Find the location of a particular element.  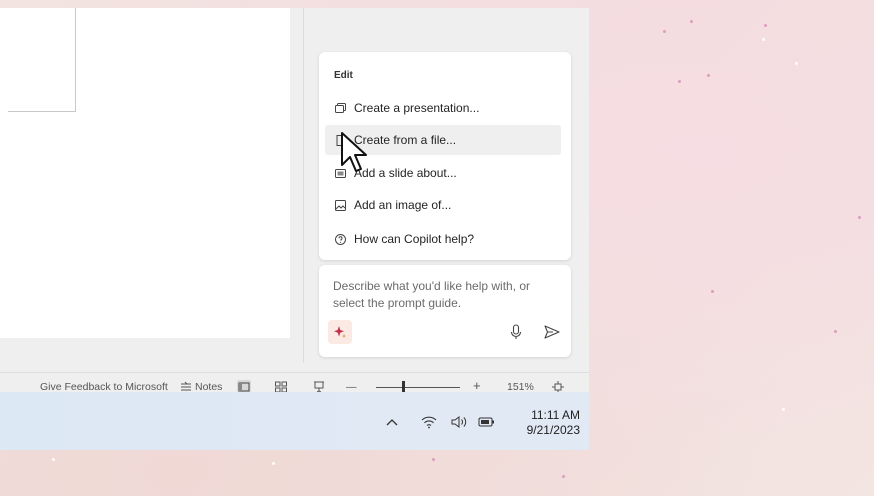

battery-icon is located at coordinates (486, 422).